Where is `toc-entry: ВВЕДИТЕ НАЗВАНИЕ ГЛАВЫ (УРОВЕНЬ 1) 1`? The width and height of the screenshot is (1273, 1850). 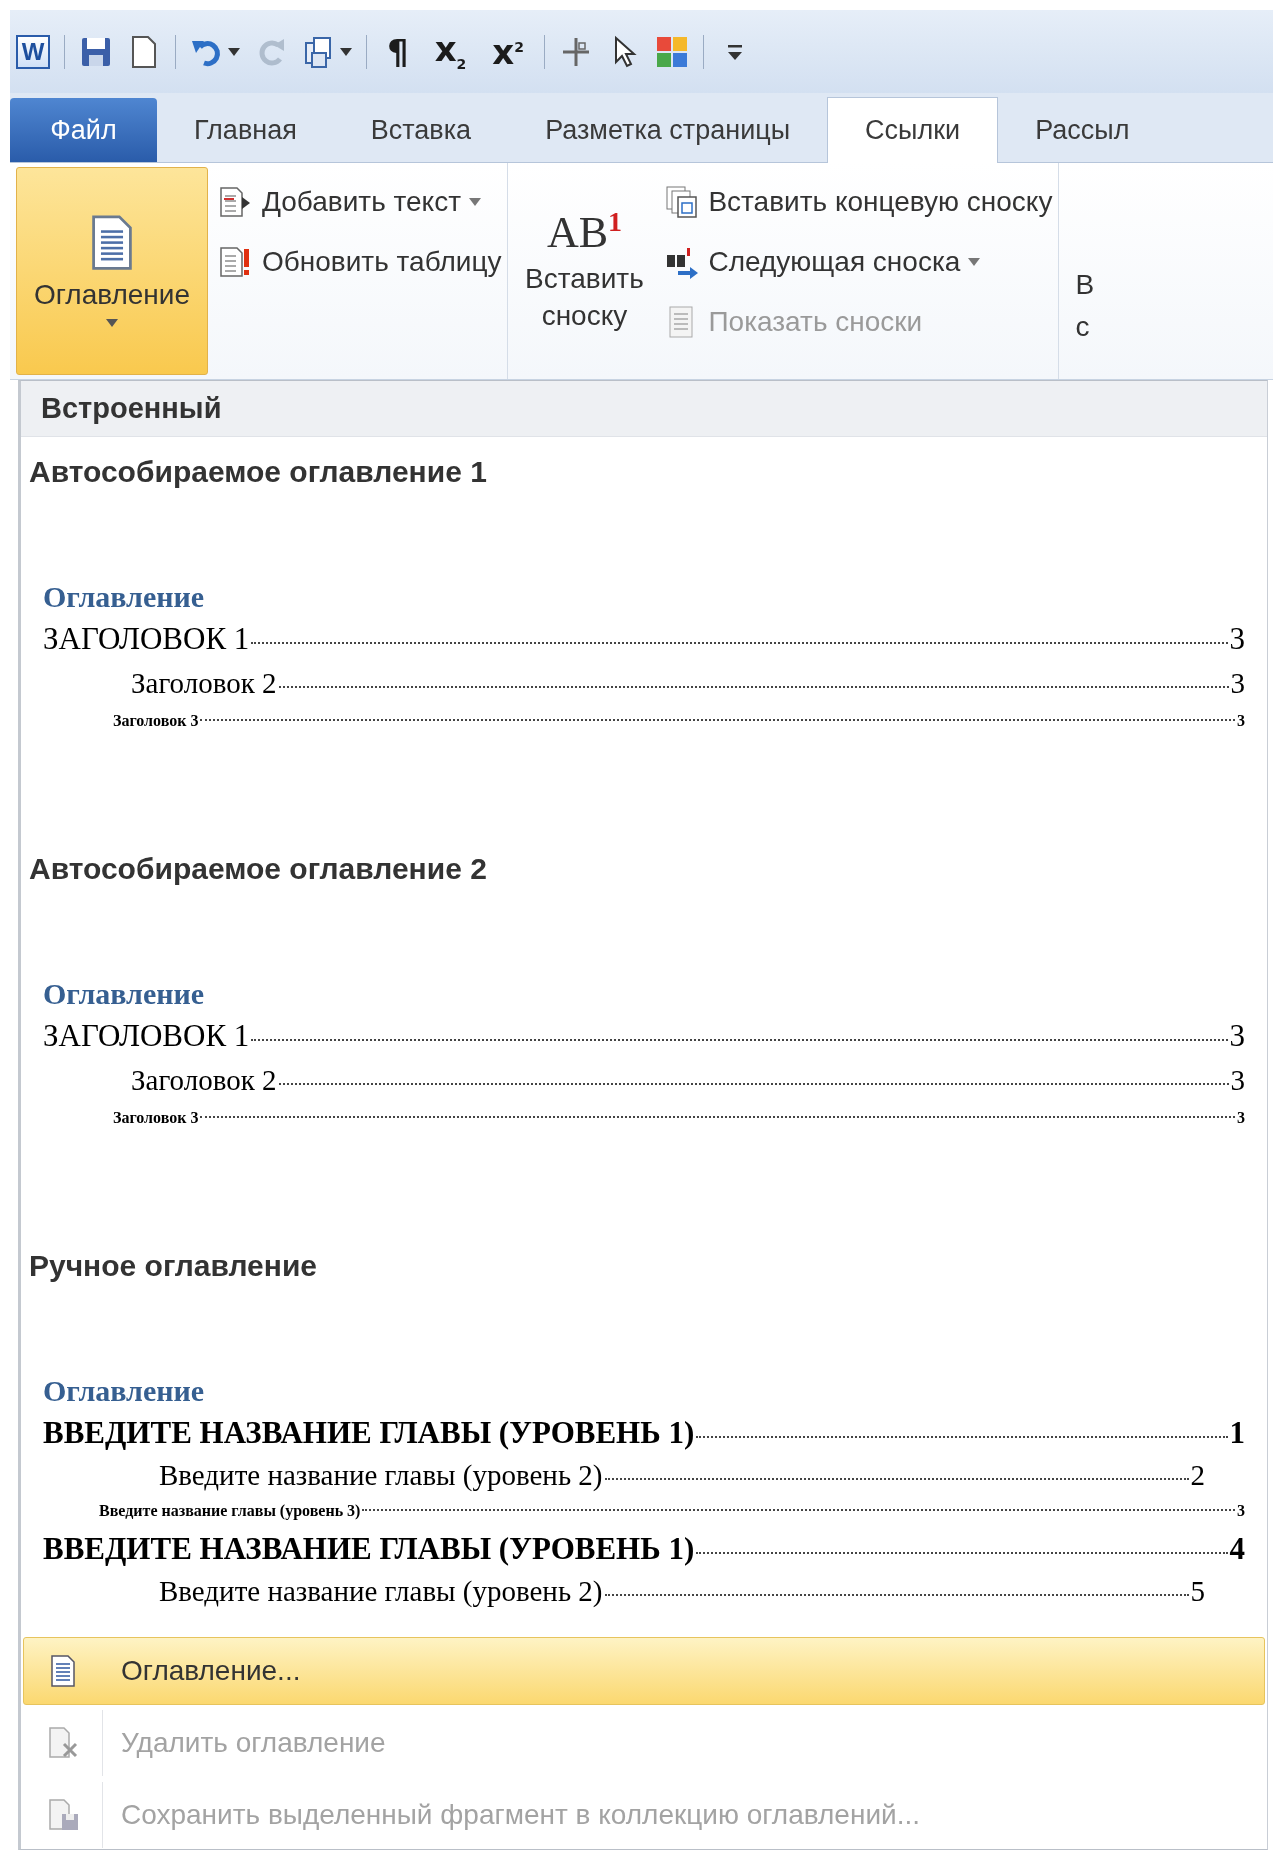 toc-entry: ВВЕДИТЕ НАЗВАНИЕ ГЛАВЫ (УРОВЕНЬ 1) 1 is located at coordinates (644, 1433).